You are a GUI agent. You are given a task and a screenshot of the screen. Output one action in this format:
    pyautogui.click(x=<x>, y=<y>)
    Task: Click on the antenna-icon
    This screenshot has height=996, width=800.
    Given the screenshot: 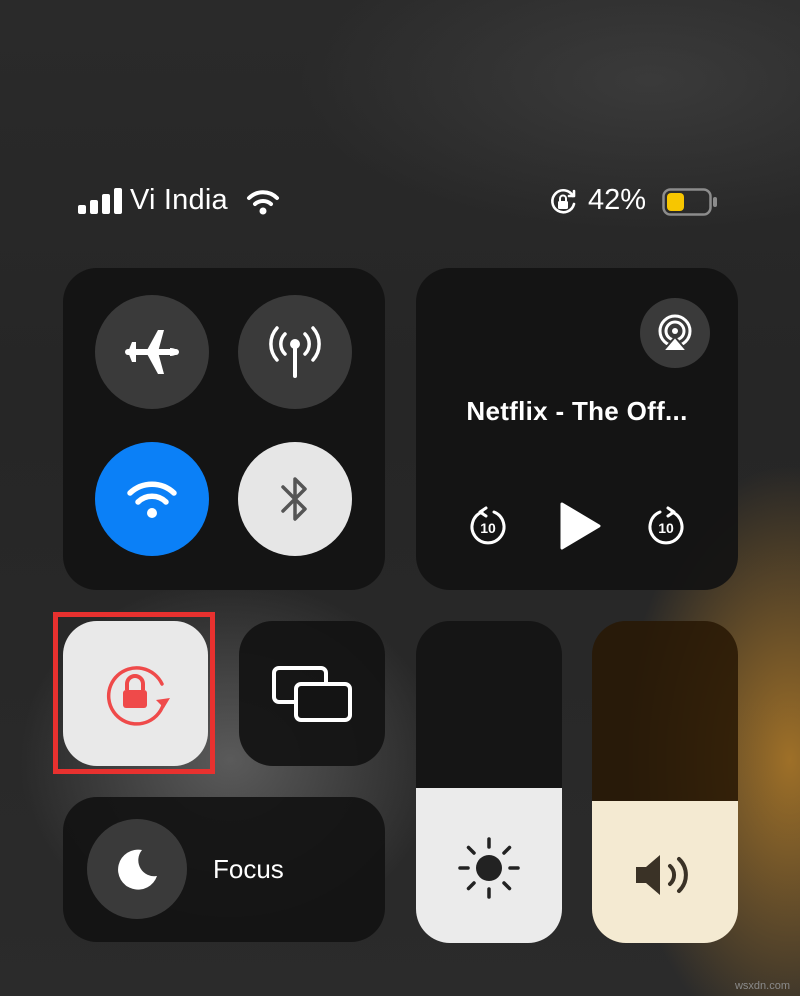 What is the action you would take?
    pyautogui.click(x=295, y=352)
    